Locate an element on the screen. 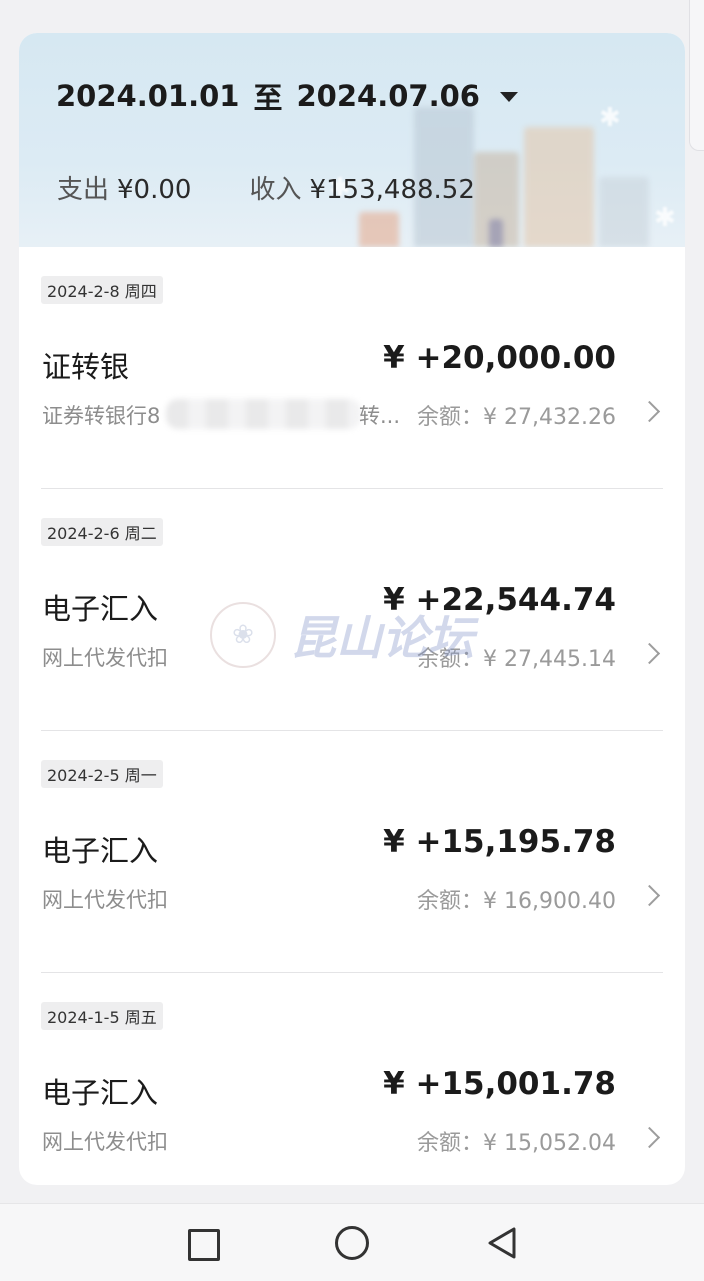  totals-summary: 支出 ¥0.00 收入 ¥153,488.52 is located at coordinates (266, 187).